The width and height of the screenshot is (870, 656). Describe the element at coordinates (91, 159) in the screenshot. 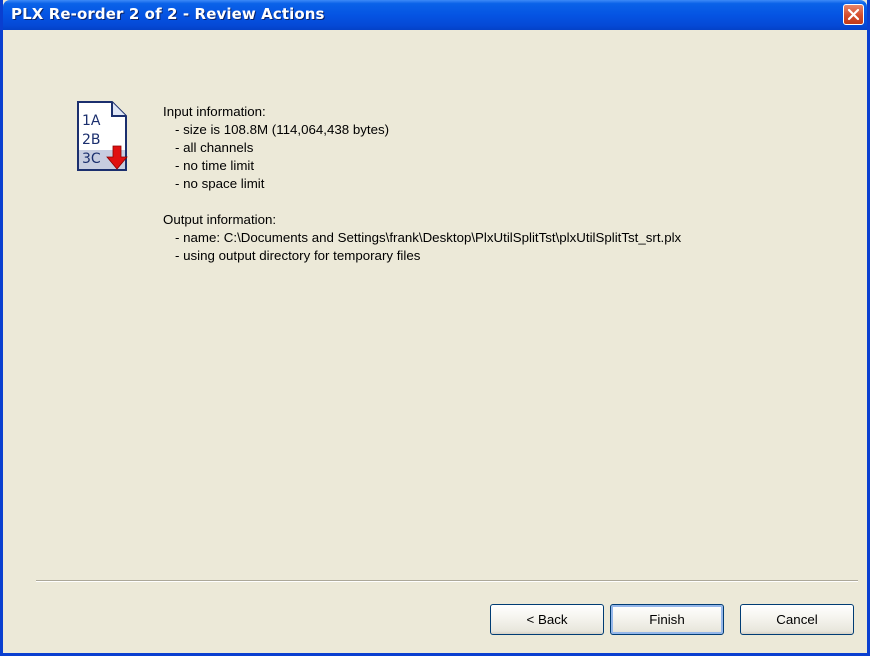

I see `icon-line-3: 3C` at that location.